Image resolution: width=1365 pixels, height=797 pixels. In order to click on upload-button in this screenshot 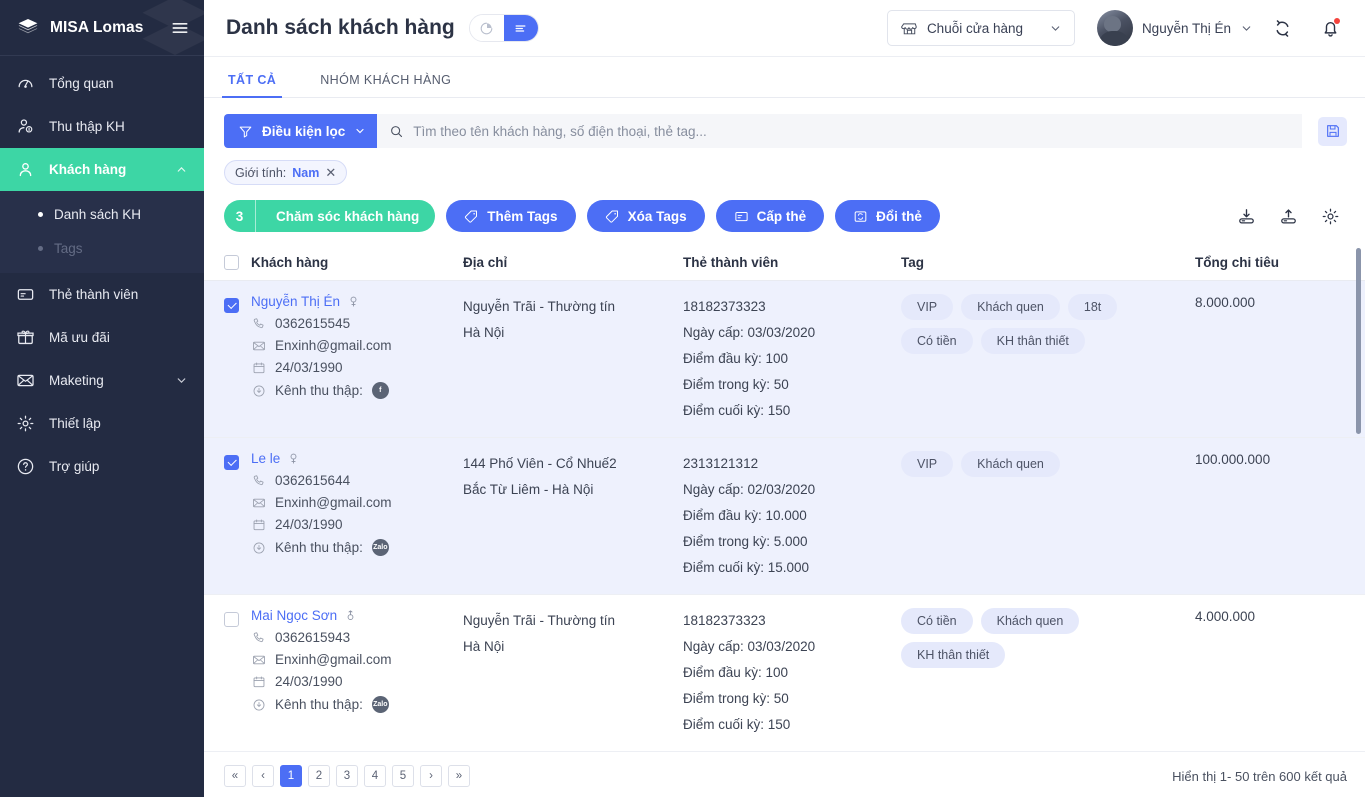, I will do `click(1288, 216)`.